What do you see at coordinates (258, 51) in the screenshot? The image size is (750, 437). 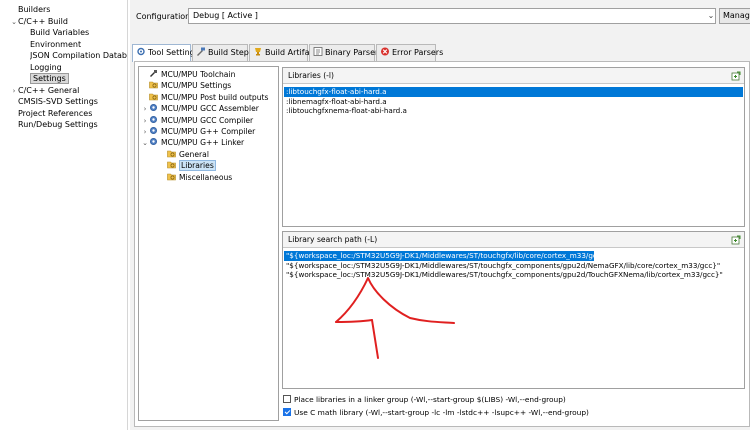 I see `build-artifact-icon` at bounding box center [258, 51].